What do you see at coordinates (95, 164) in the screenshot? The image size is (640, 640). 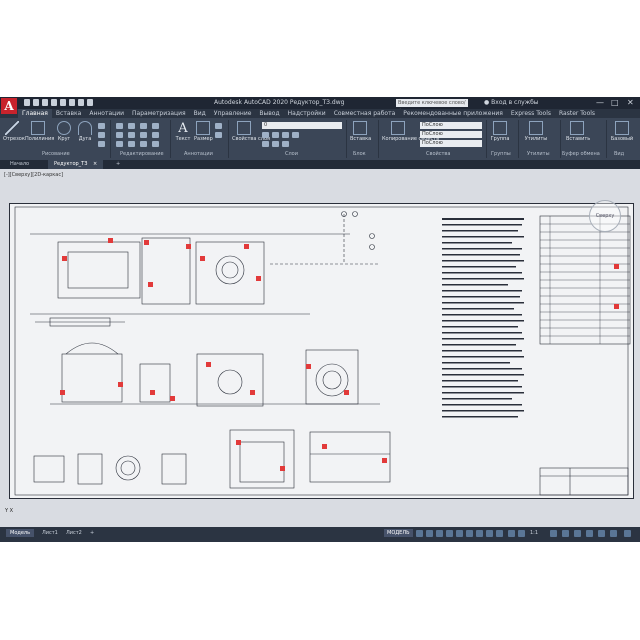 I see `close-tab-icon: ×` at bounding box center [95, 164].